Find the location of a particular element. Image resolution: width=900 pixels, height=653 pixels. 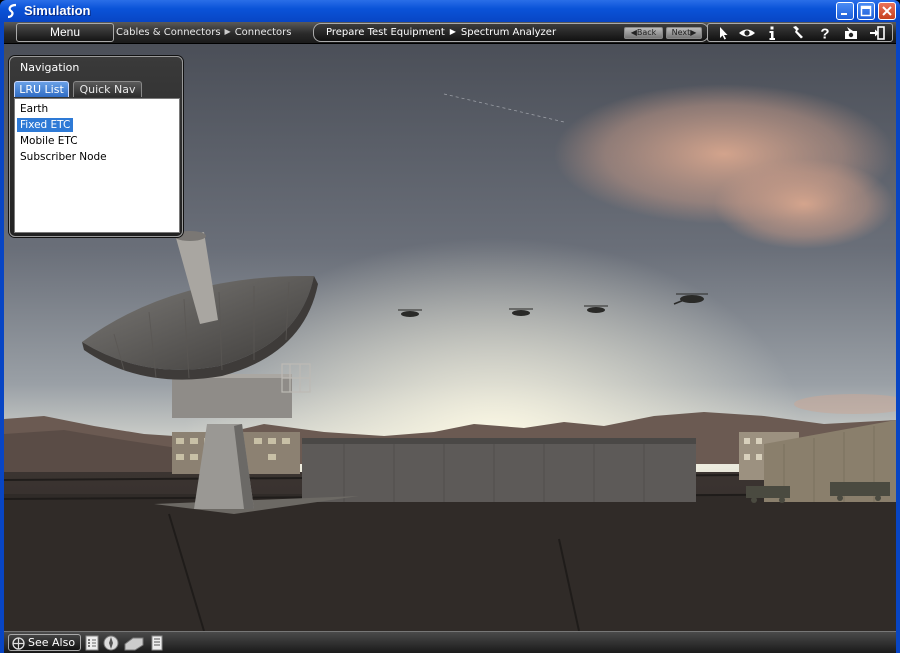

app-icon is located at coordinates (12, 11).